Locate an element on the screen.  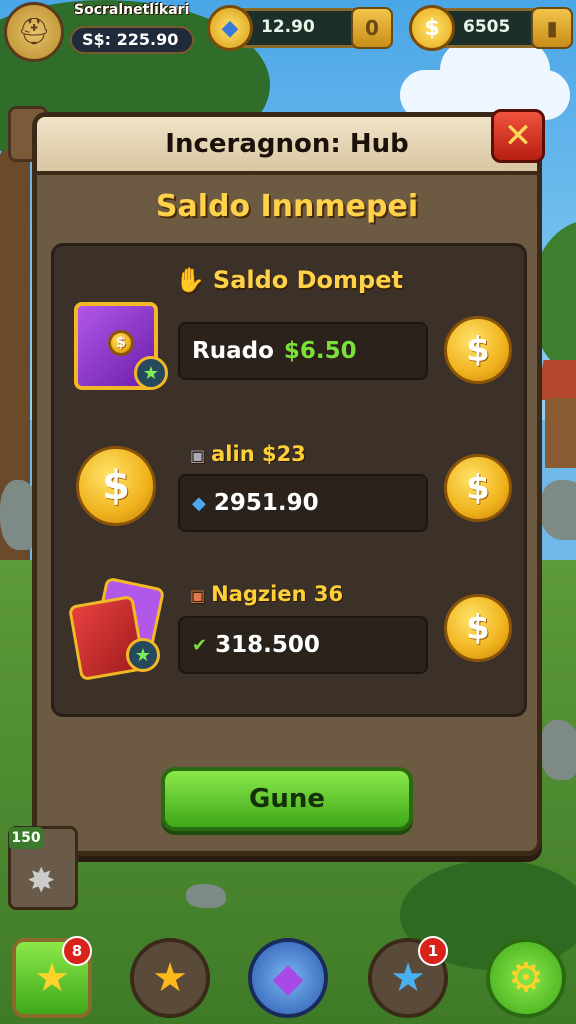
helmet-icon: ⛑ is located at coordinates (34, 32).